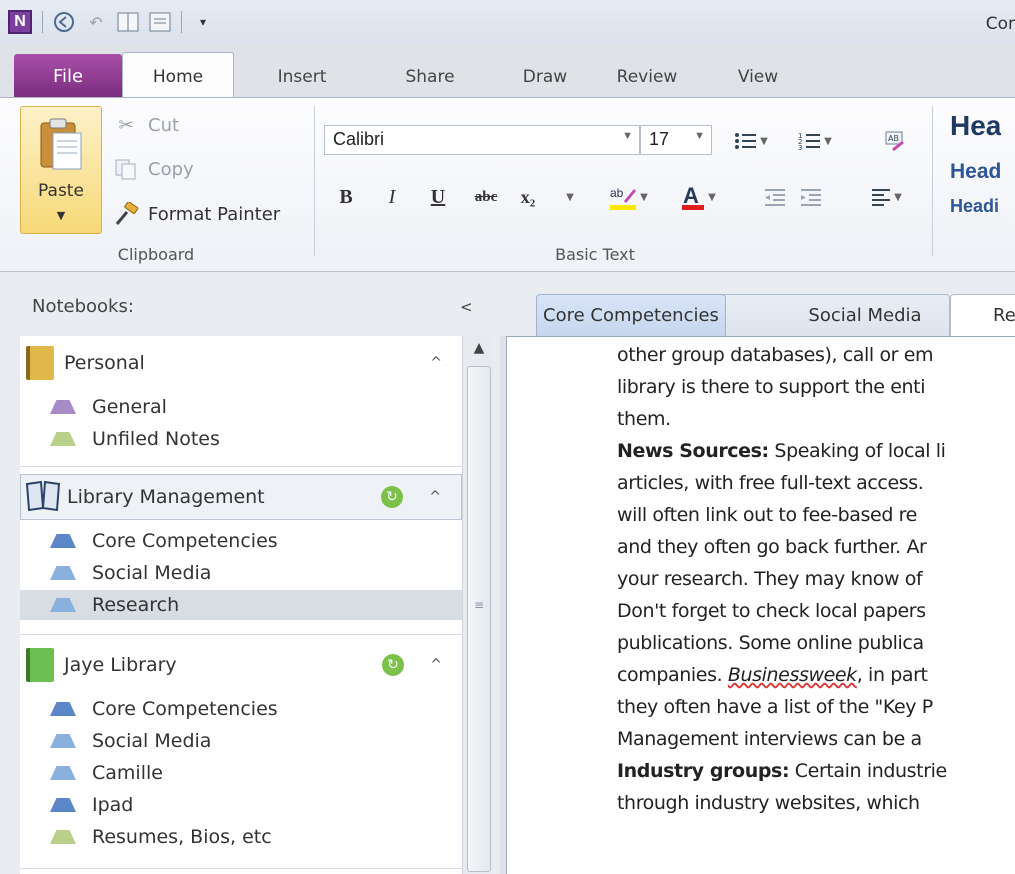  I want to click on group-separator, so click(314, 181).